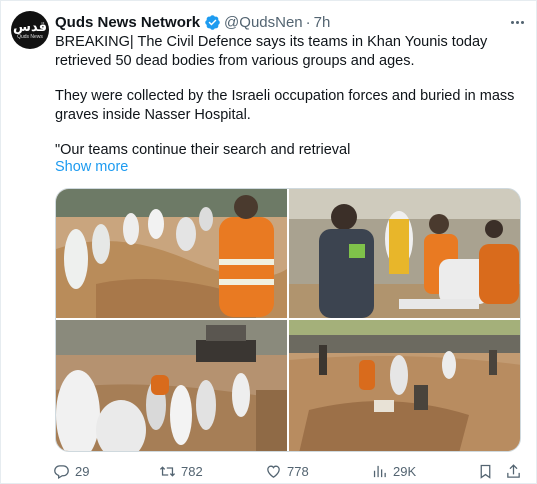  Describe the element at coordinates (298, 471) in the screenshot. I see `like-count: 778` at that location.